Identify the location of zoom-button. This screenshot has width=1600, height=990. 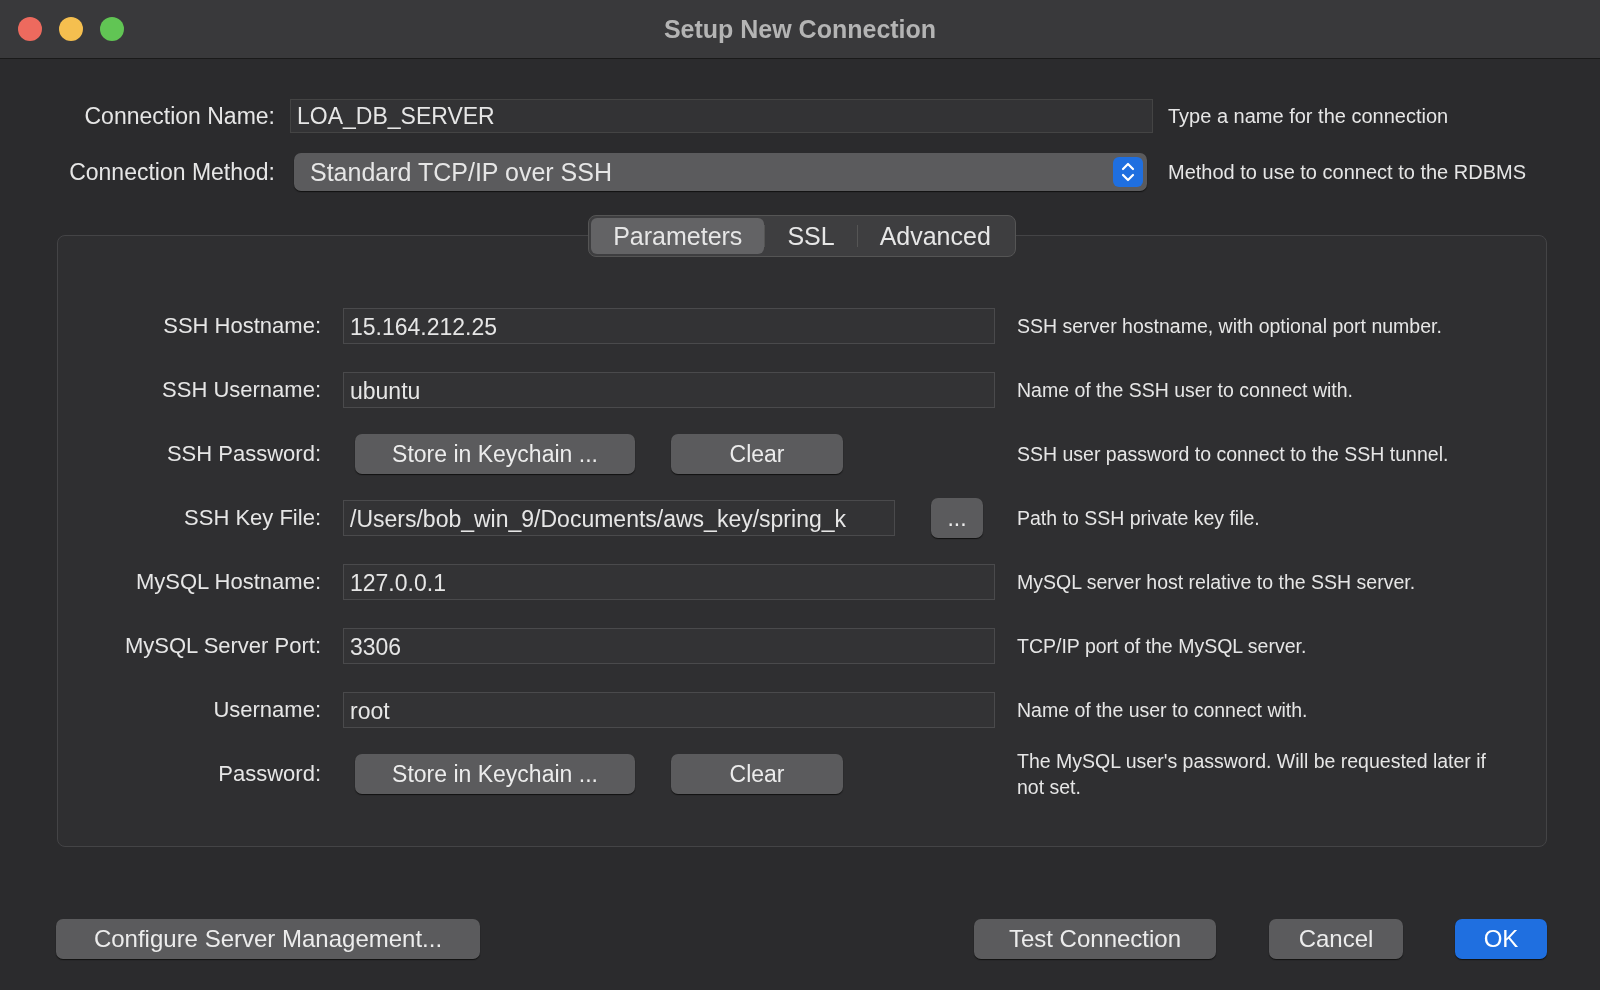
(112, 29).